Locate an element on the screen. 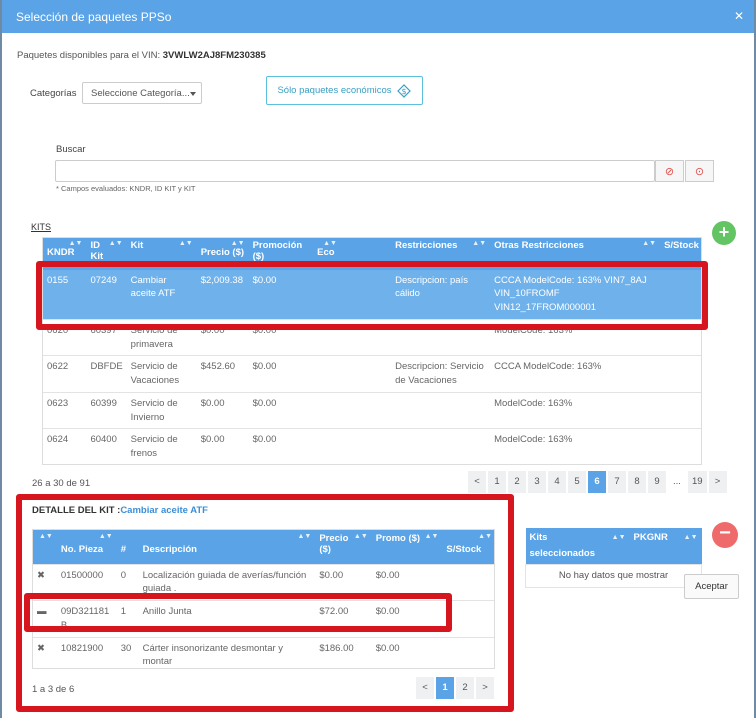 This screenshot has width=756, height=718. col-kit: ▲▼ Kit is located at coordinates (161, 253).